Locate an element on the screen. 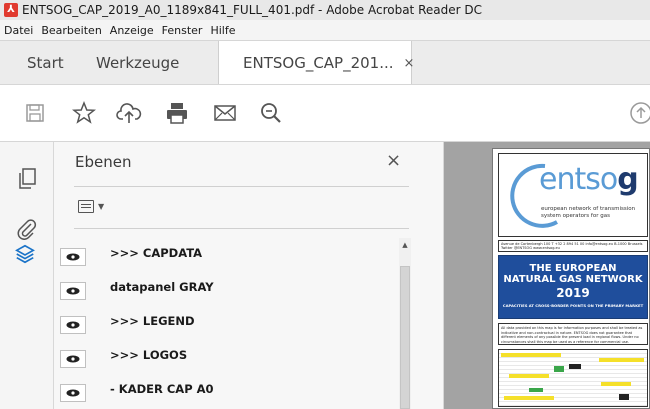 The height and width of the screenshot is (409, 650). email-icon is located at coordinates (225, 113).